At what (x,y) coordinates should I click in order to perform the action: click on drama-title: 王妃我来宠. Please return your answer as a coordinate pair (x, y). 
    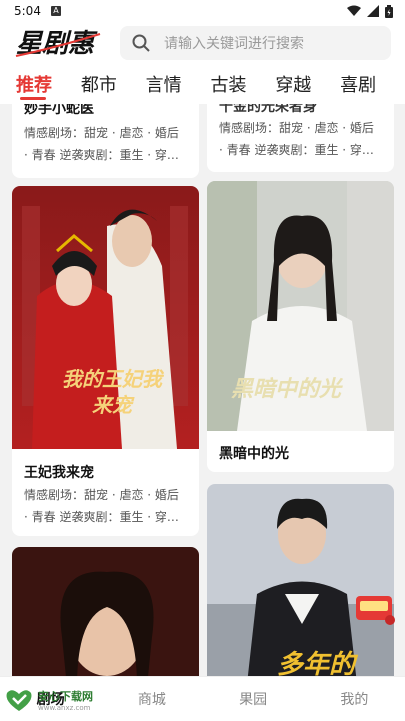
    Looking at the image, I should click on (59, 473).